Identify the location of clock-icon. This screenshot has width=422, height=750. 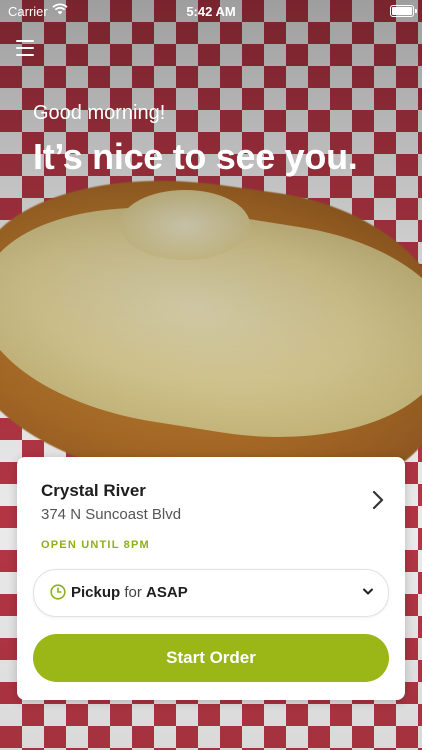
(58, 592).